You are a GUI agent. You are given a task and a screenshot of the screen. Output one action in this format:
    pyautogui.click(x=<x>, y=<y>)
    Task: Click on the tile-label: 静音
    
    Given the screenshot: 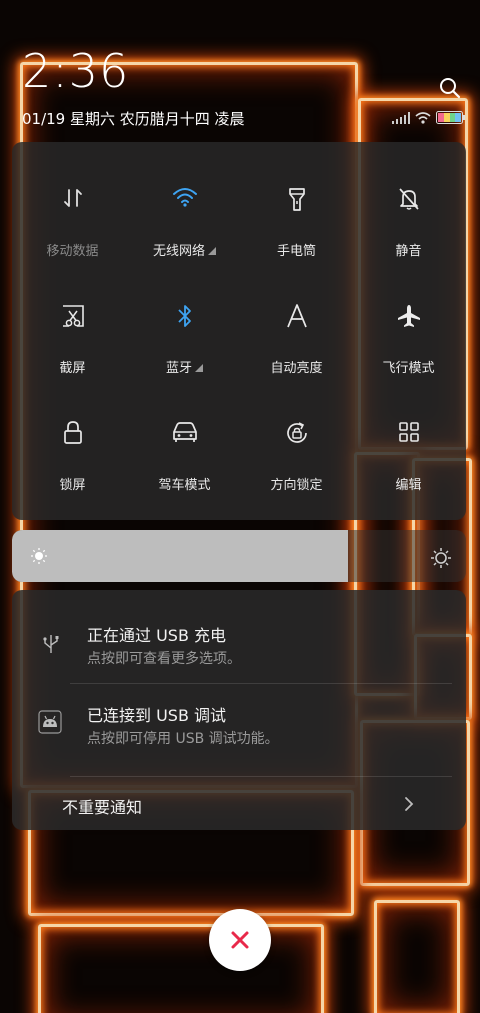 What is the action you would take?
    pyautogui.click(x=408, y=251)
    